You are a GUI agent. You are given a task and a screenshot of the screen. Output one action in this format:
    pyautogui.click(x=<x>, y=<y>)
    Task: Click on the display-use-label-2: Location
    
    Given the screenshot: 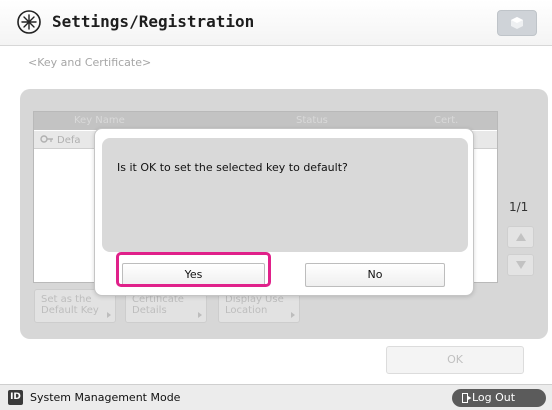 What is the action you would take?
    pyautogui.click(x=246, y=310)
    